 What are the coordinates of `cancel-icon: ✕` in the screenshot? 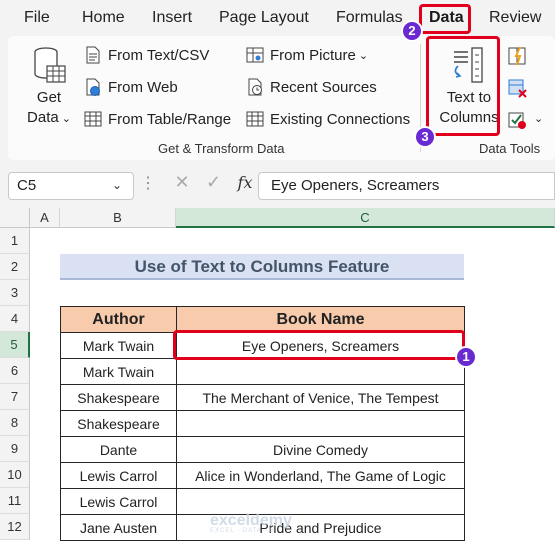 It's located at (181, 182).